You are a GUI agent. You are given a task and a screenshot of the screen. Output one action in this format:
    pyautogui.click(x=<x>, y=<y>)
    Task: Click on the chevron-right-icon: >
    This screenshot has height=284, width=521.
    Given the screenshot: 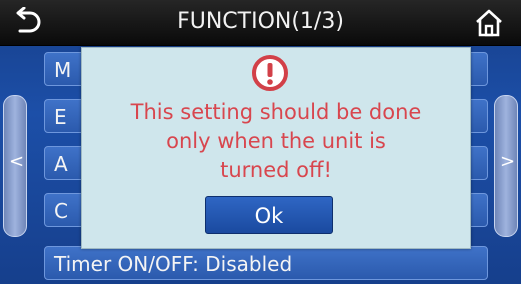 What is the action you would take?
    pyautogui.click(x=508, y=161)
    